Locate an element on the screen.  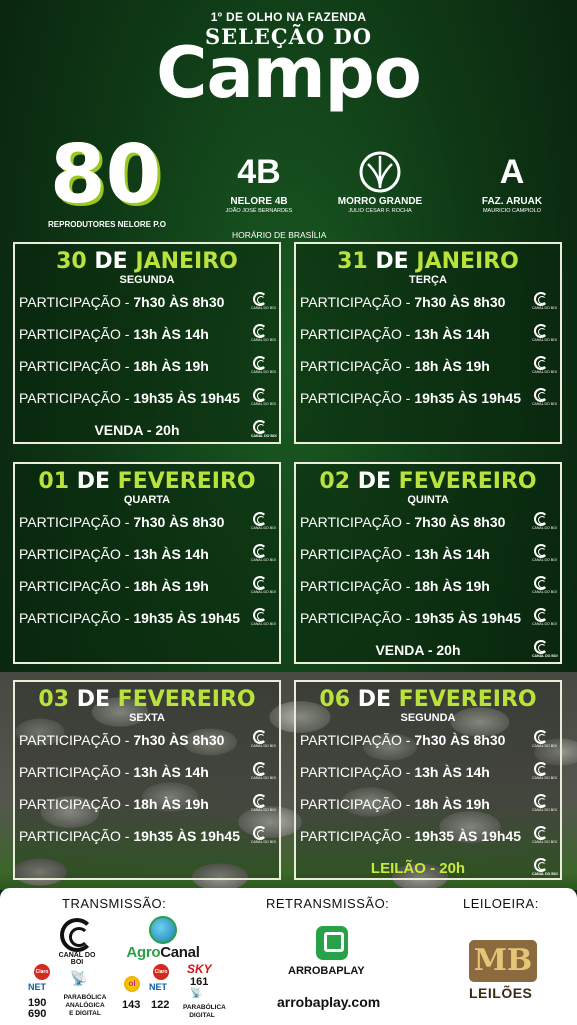
arrobaplay-icon is located at coordinates (332, 943).